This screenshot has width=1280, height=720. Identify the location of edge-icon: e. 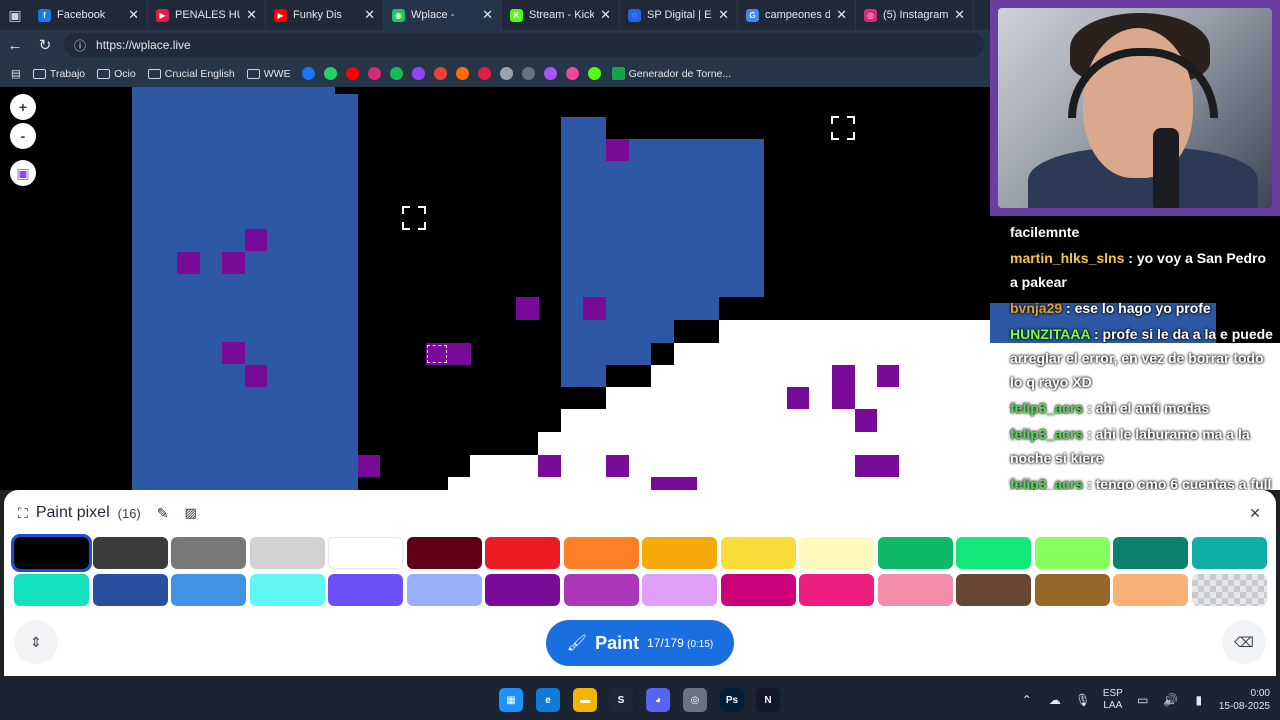
(548, 700).